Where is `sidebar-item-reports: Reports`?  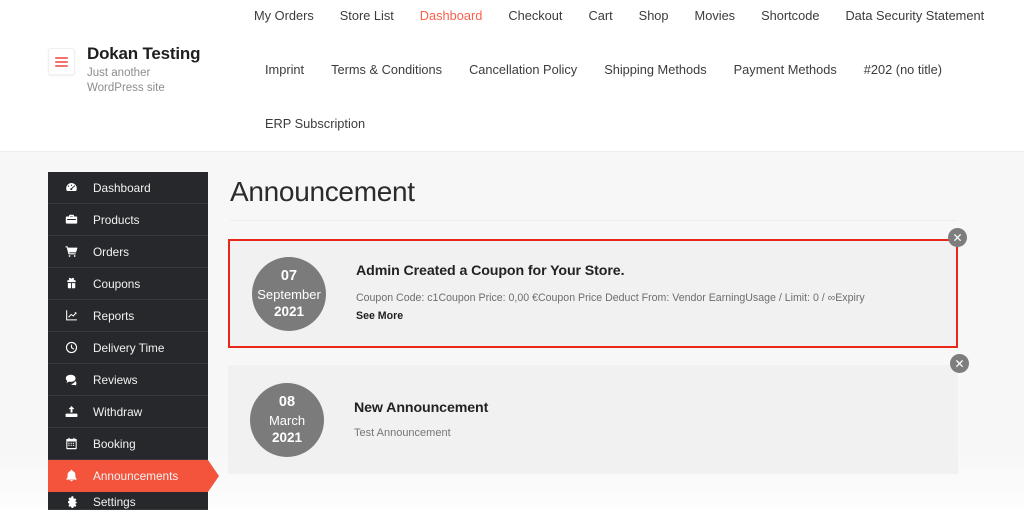
sidebar-item-reports: Reports is located at coordinates (128, 316).